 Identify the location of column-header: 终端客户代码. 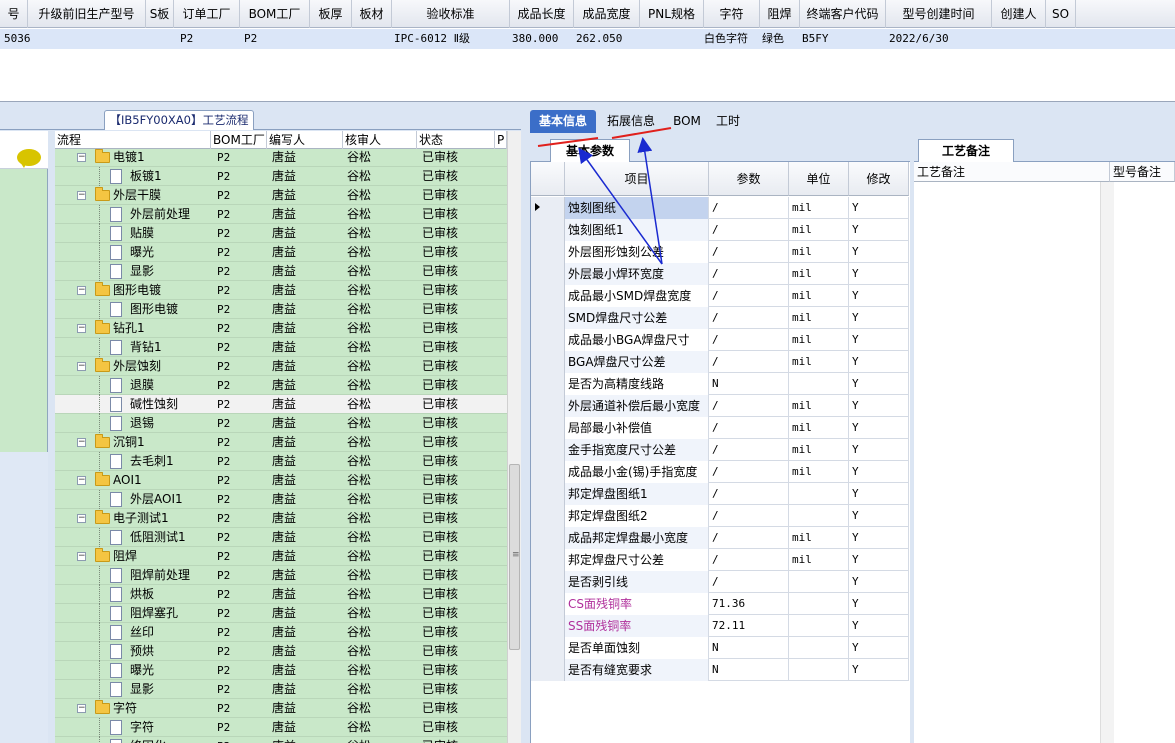
(843, 14).